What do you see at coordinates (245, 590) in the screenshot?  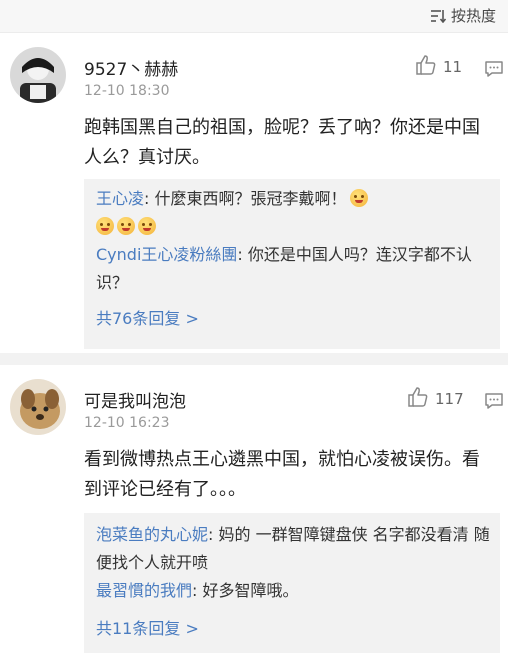 I see `reply-text: : 好多智障哦。` at bounding box center [245, 590].